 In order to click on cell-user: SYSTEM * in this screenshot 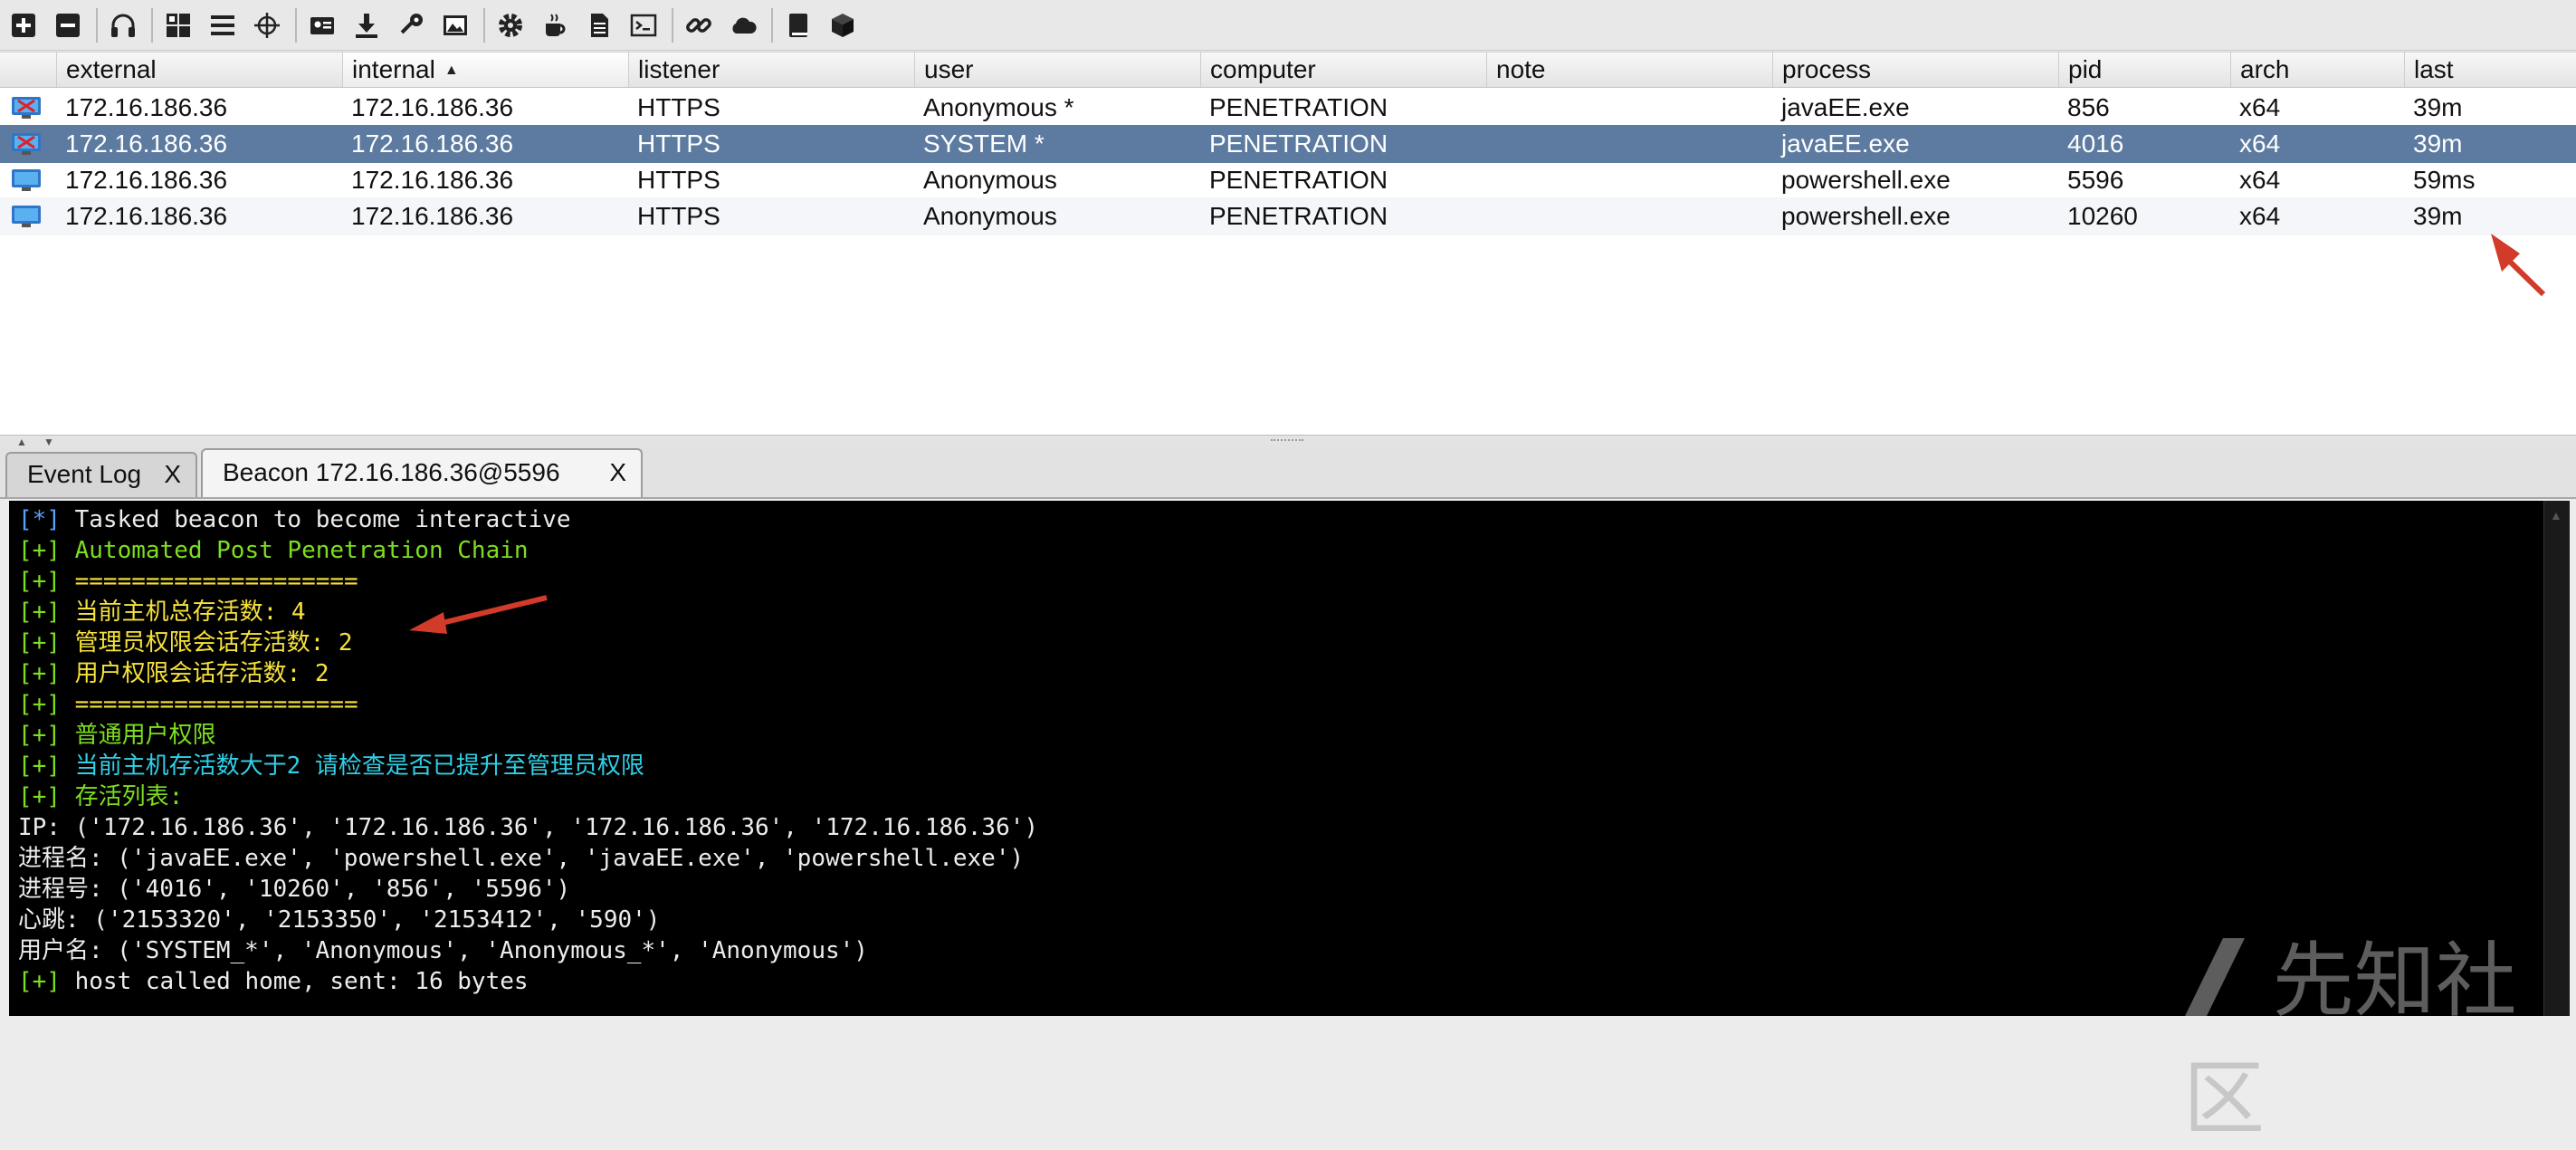, I will do `click(984, 143)`.